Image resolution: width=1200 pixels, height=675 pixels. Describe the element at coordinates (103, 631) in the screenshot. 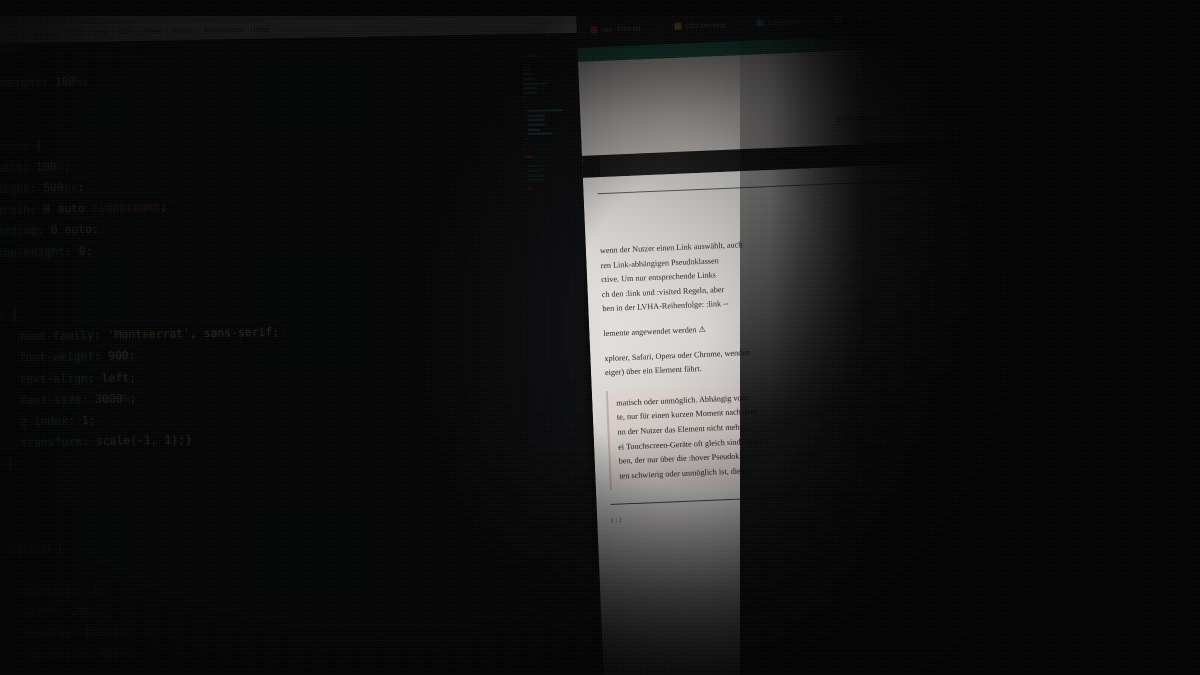

I see `code-token: block` at that location.